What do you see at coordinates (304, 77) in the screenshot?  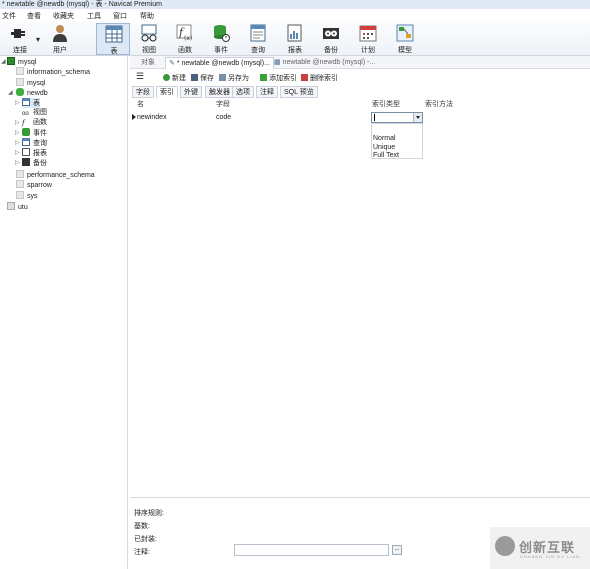 I see `delete-index-icon` at bounding box center [304, 77].